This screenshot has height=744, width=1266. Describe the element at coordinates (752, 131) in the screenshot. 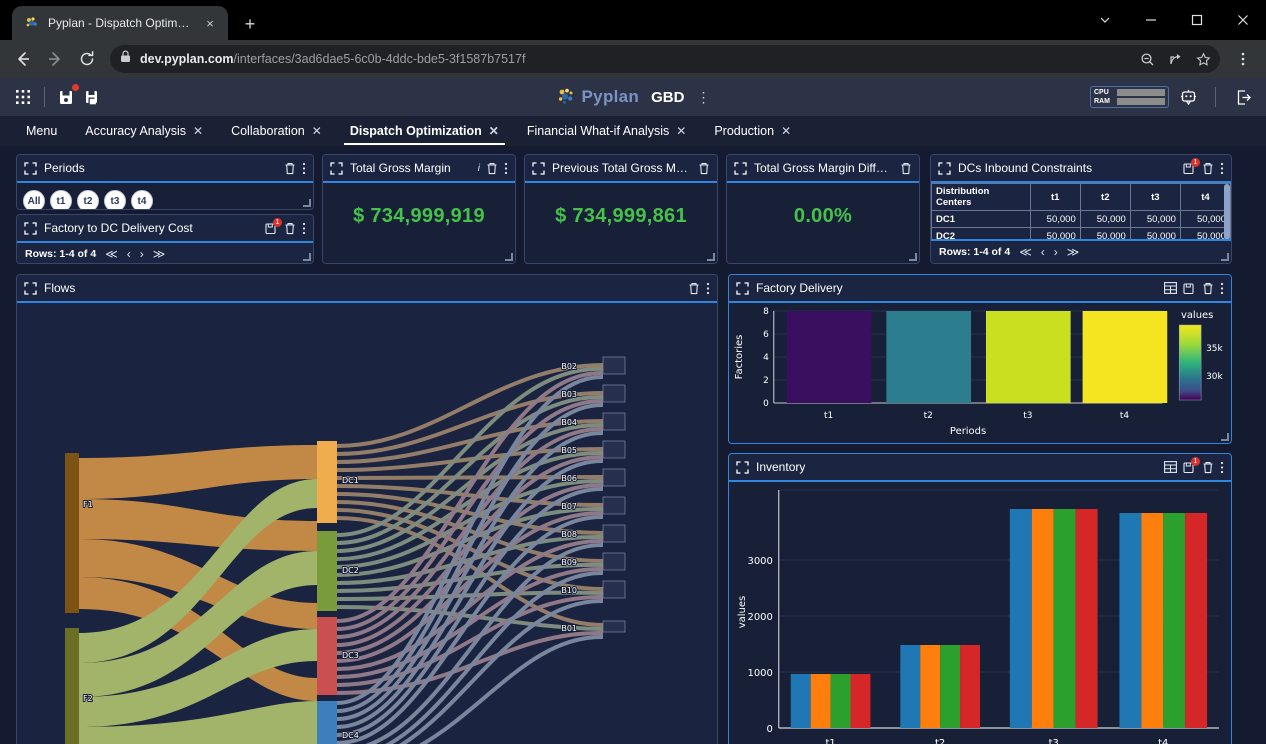

I see `app-tab-production: Production ✕` at that location.